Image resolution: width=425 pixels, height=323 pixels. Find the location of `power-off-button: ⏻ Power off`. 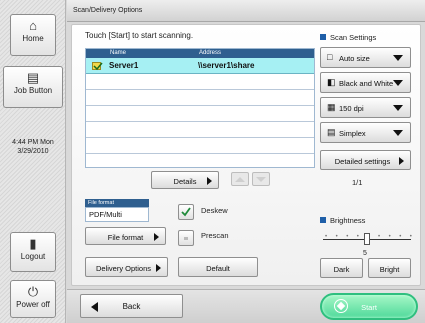

power-off-button: ⏻ Power off is located at coordinates (33, 299).